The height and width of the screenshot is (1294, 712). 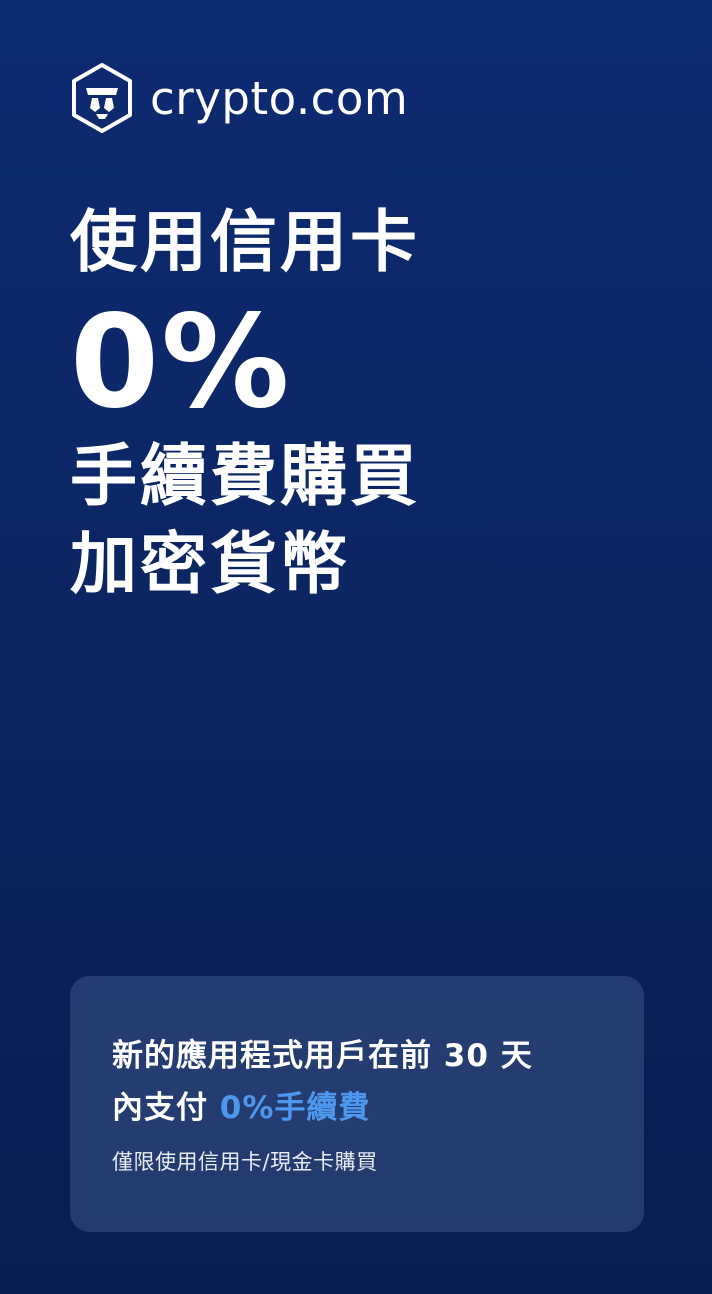 I want to click on brand-name: crypto.com, so click(x=279, y=98).